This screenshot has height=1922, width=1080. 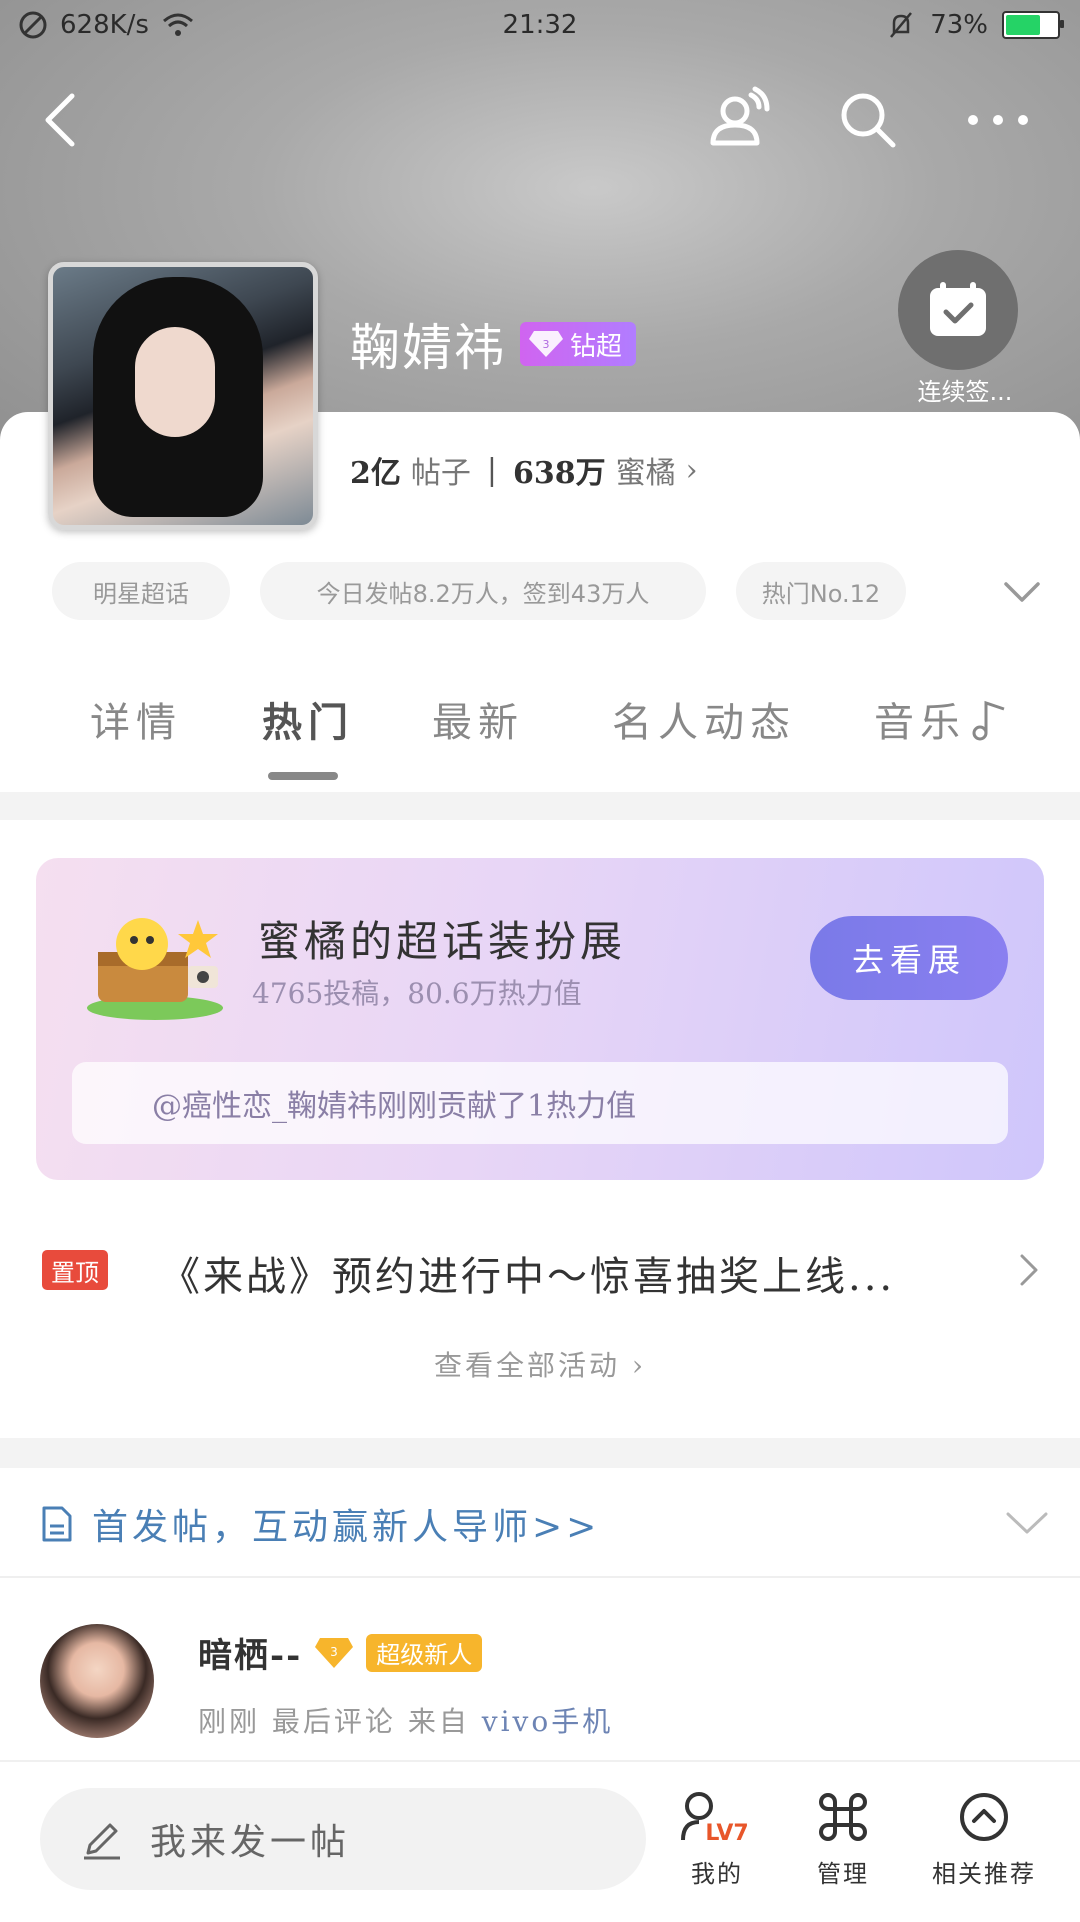 I want to click on avatar, so click(x=97, y=1681).